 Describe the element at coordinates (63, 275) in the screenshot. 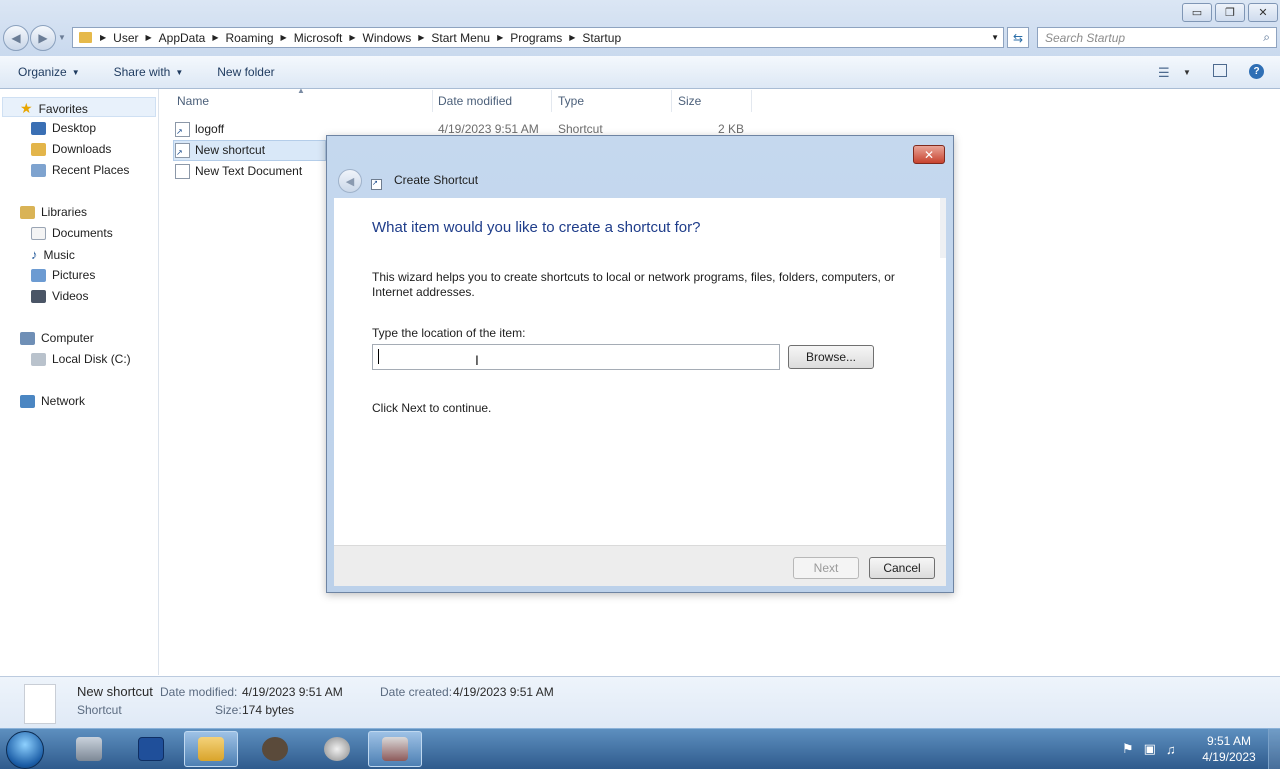

I see `nav-pictures: Pictures` at that location.